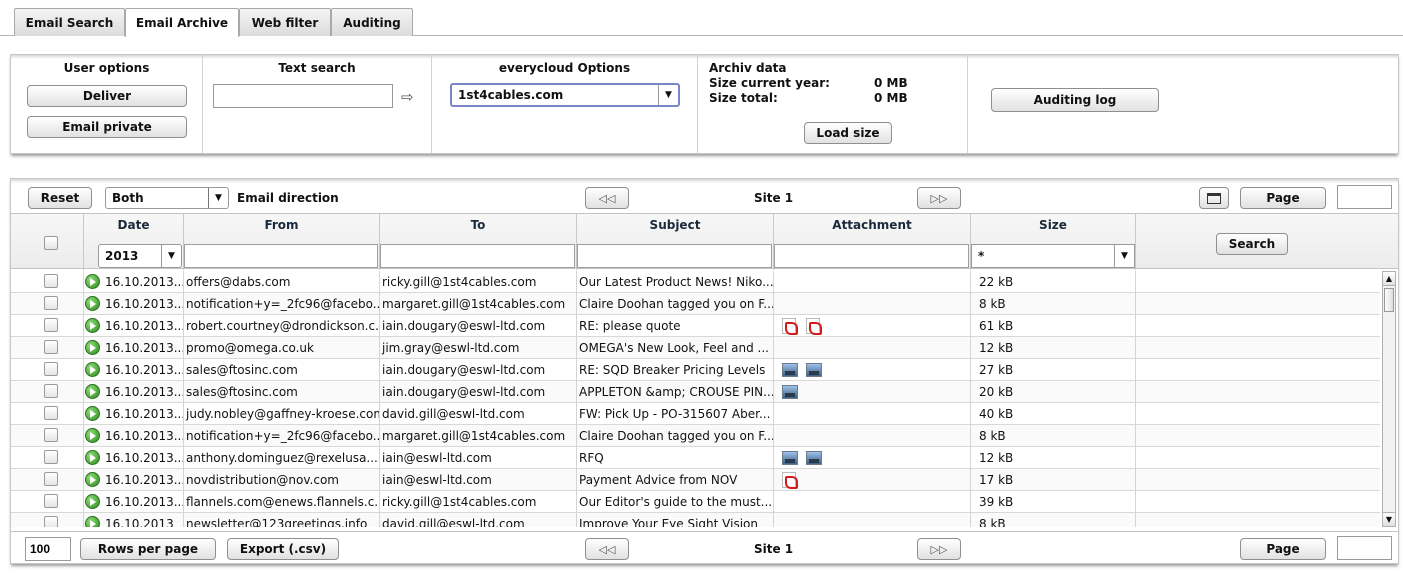  Describe the element at coordinates (674, 256) in the screenshot. I see `subject-filter-input` at that location.